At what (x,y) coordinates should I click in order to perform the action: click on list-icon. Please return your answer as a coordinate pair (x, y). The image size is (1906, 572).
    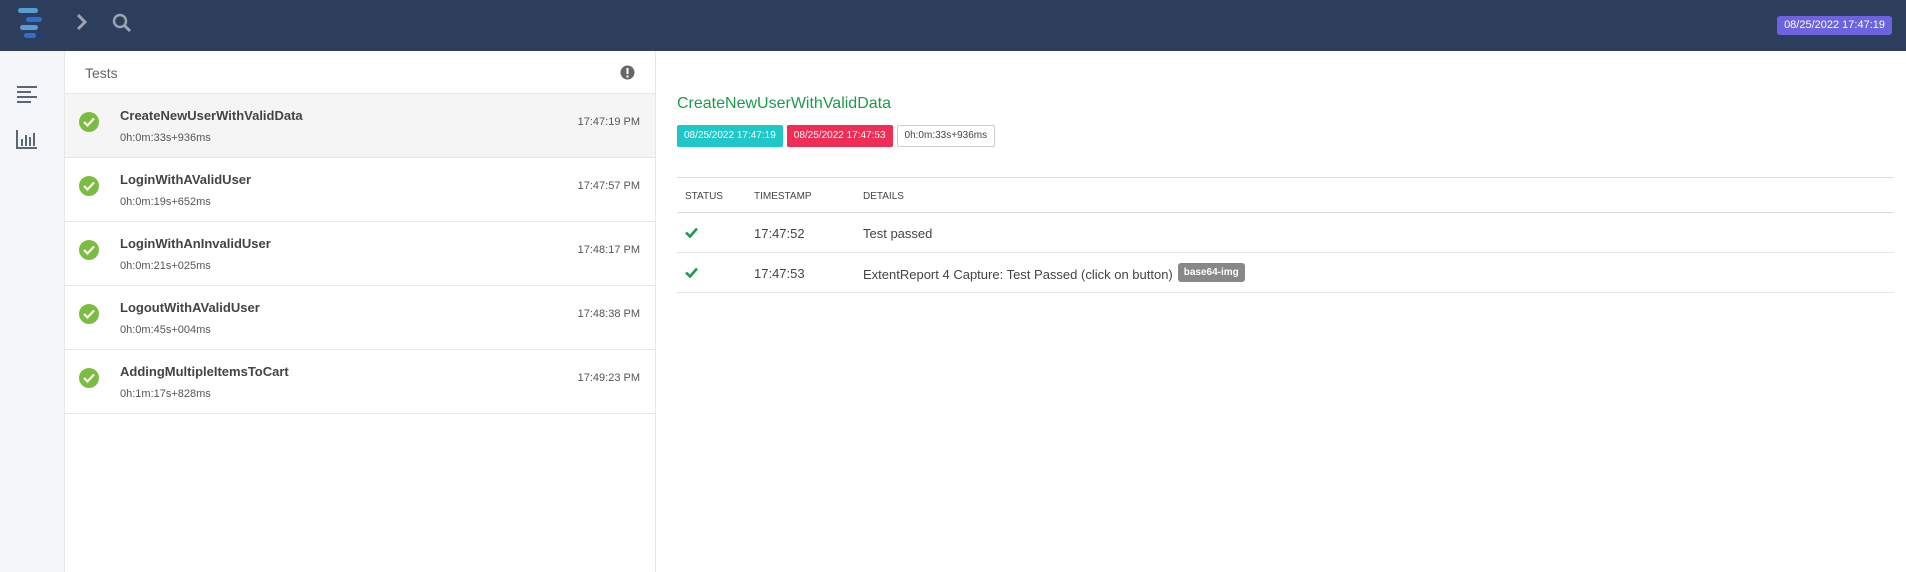
    Looking at the image, I should click on (27, 94).